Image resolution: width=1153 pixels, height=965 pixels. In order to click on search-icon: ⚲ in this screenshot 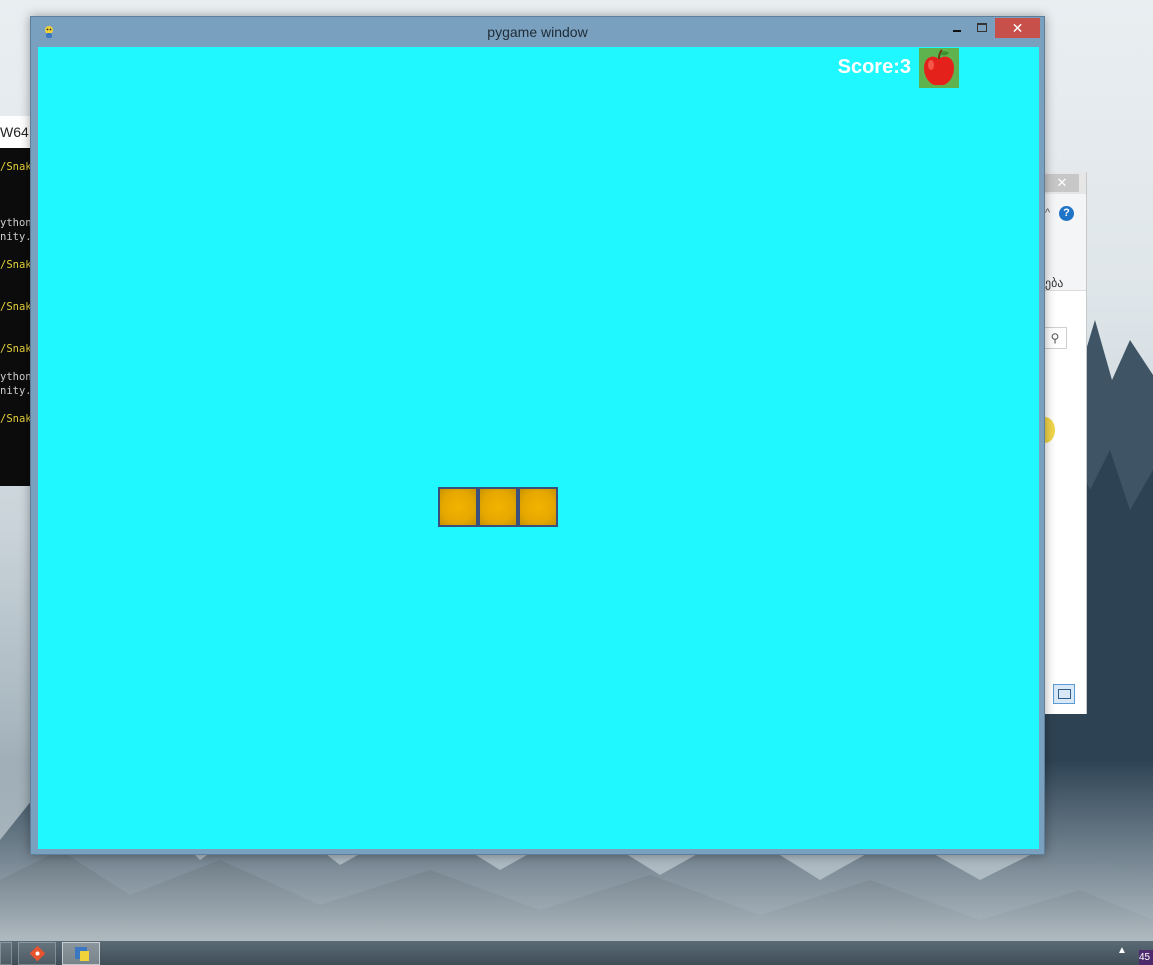, I will do `click(1056, 338)`.